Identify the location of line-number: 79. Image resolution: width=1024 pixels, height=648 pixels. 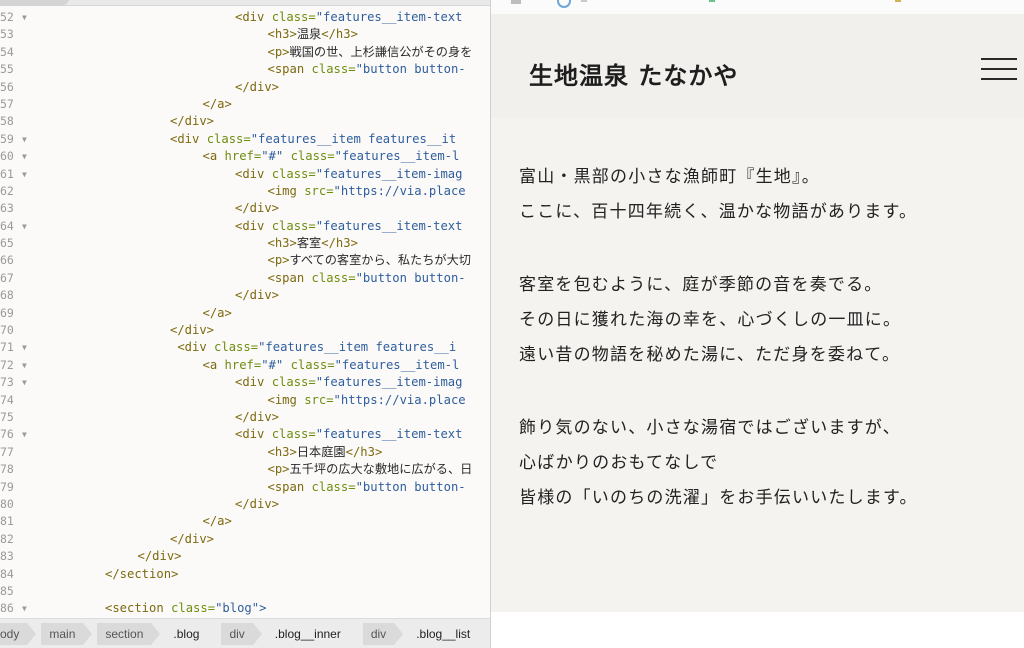
(7, 486).